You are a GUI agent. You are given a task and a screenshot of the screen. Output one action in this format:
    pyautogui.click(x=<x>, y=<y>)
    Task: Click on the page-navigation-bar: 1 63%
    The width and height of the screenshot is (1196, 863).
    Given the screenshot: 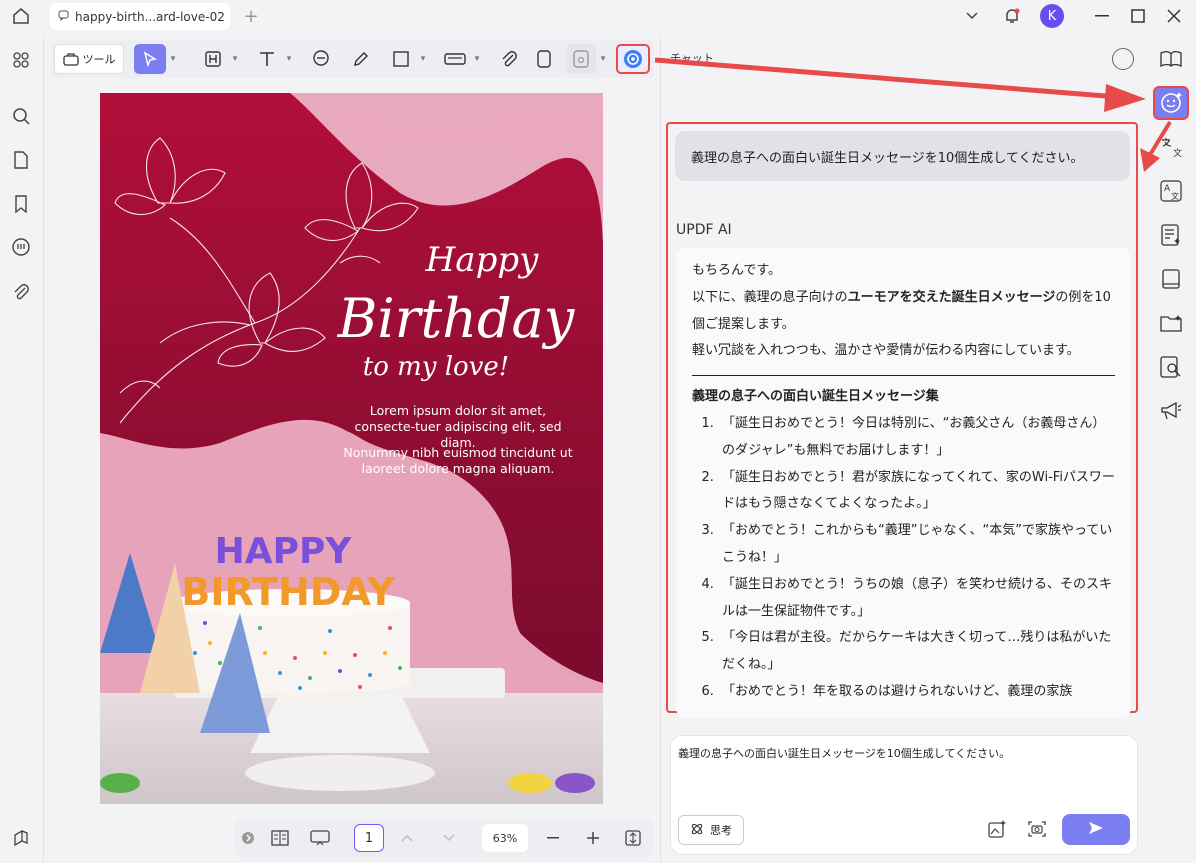 What is the action you would take?
    pyautogui.click(x=444, y=838)
    